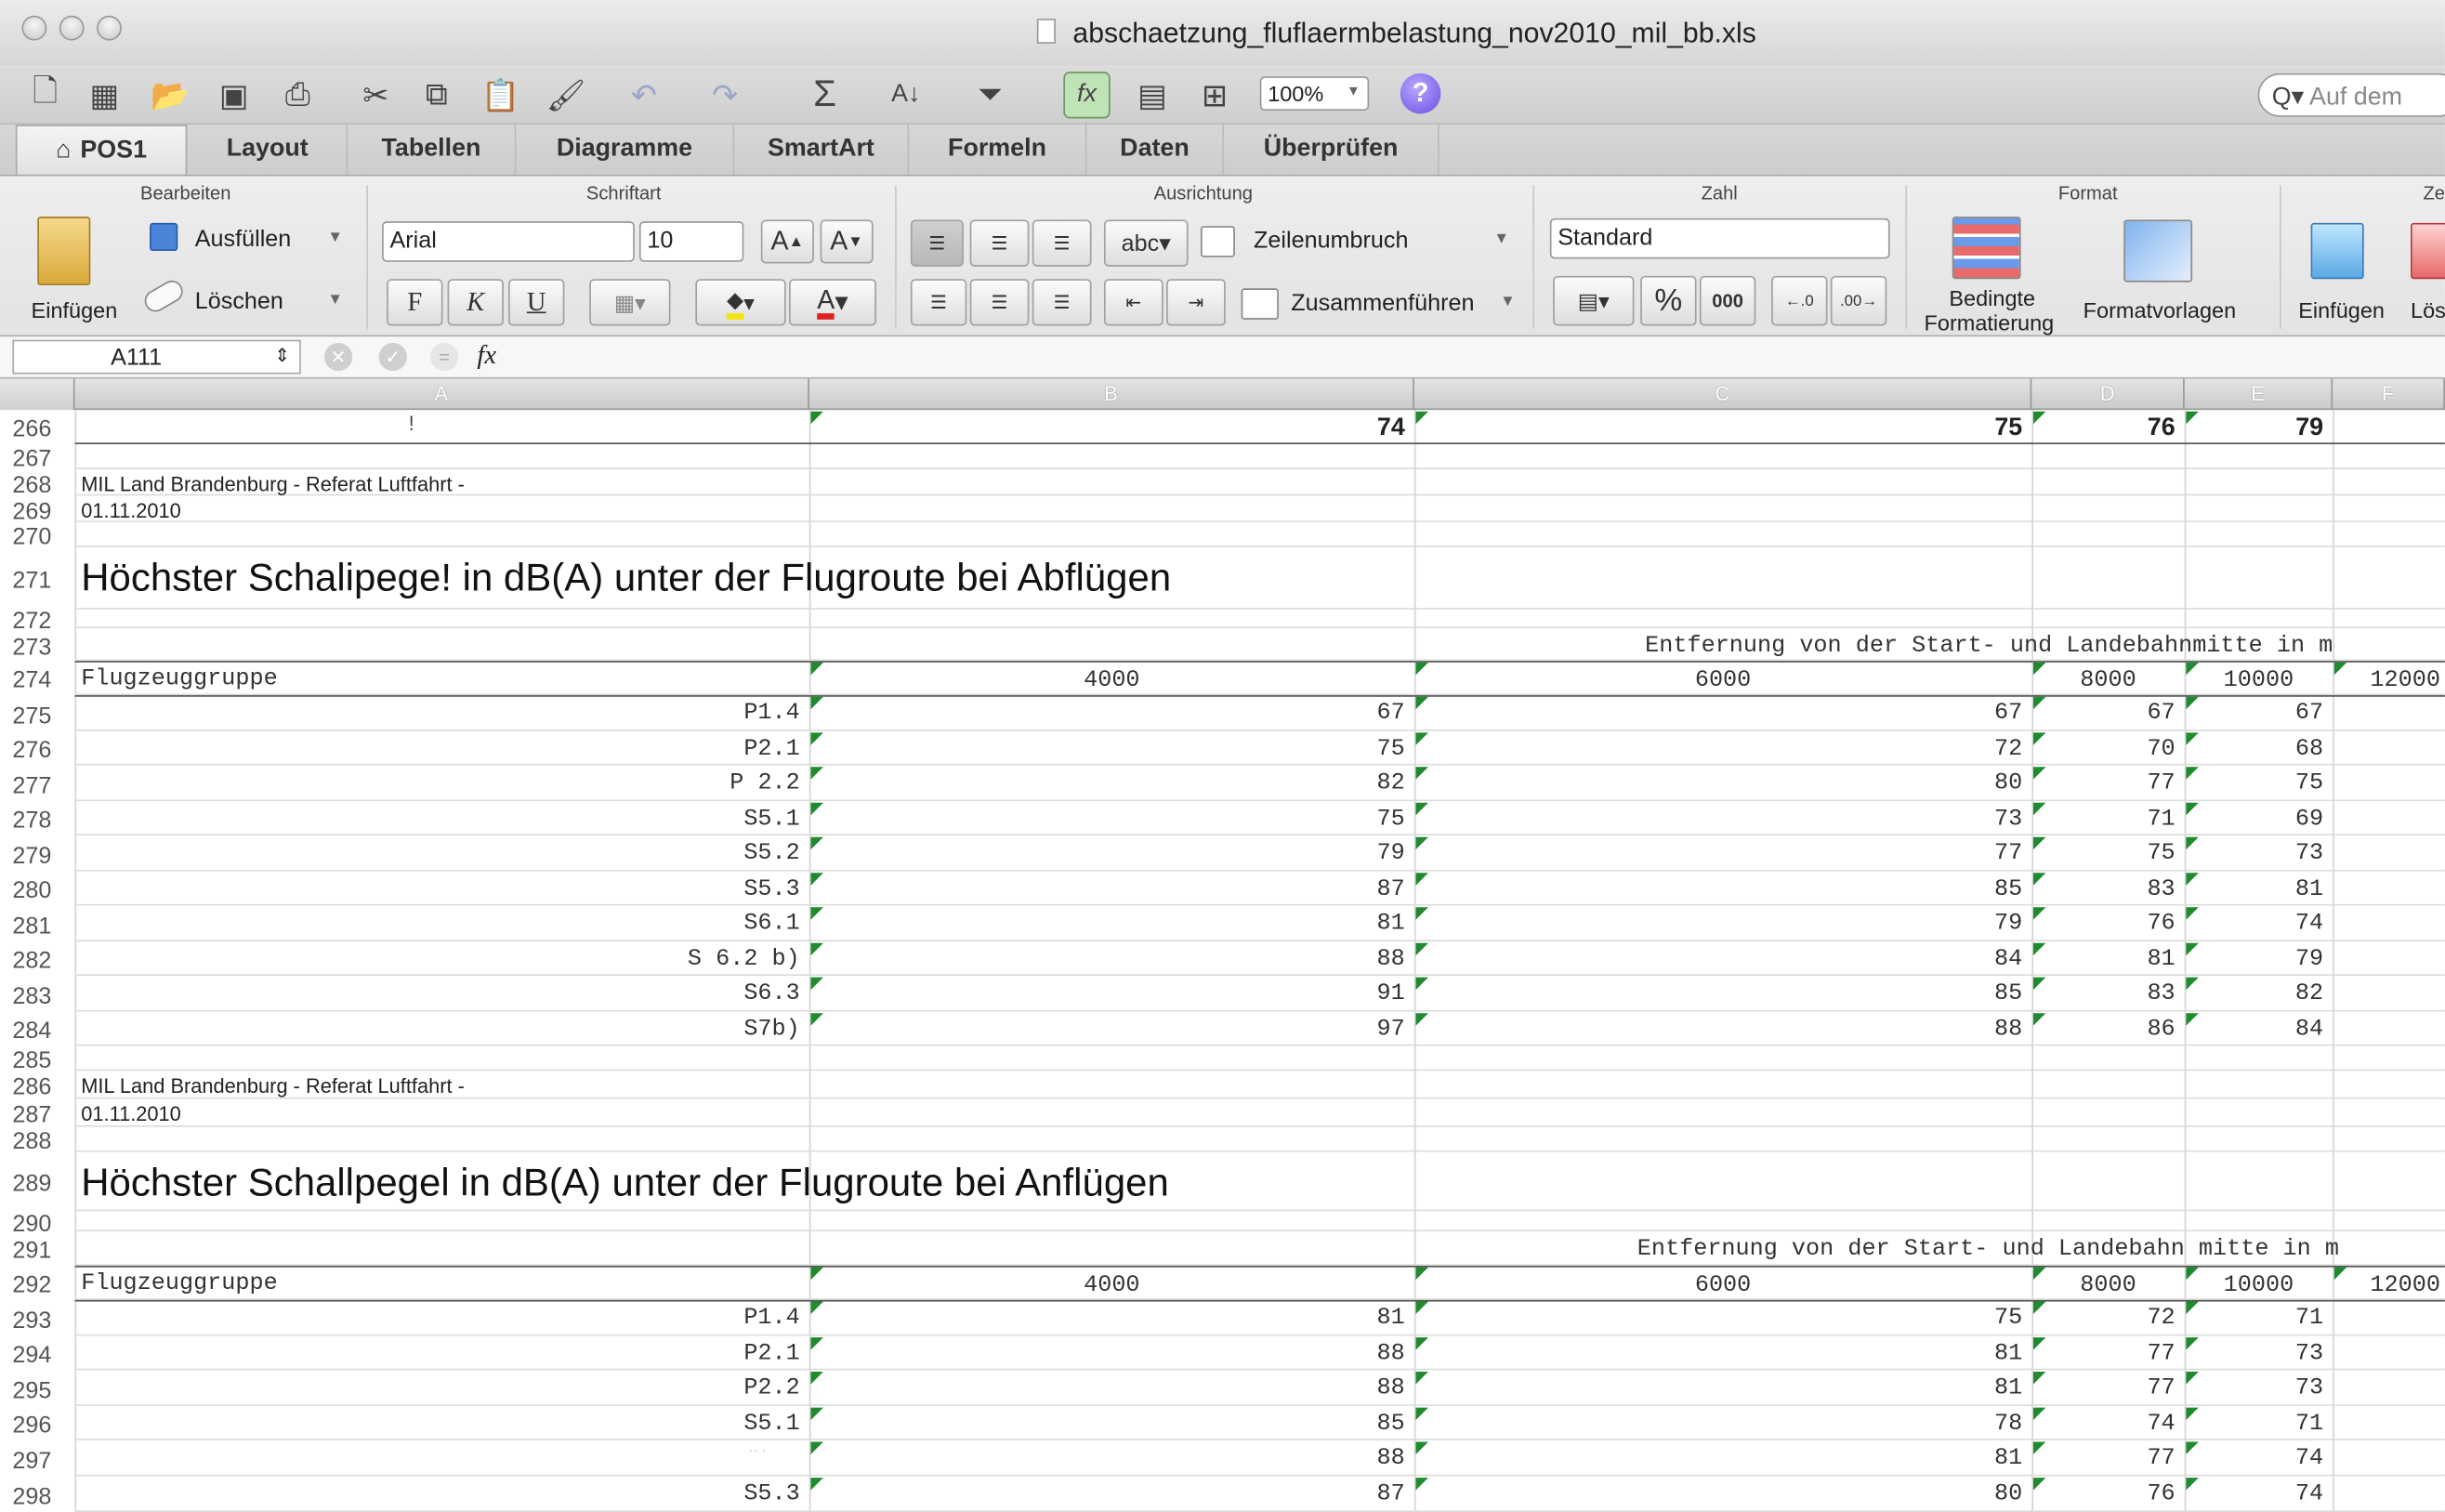 Image resolution: width=2445 pixels, height=1512 pixels. What do you see at coordinates (37, 1113) in the screenshot?
I see `row-number: 287` at bounding box center [37, 1113].